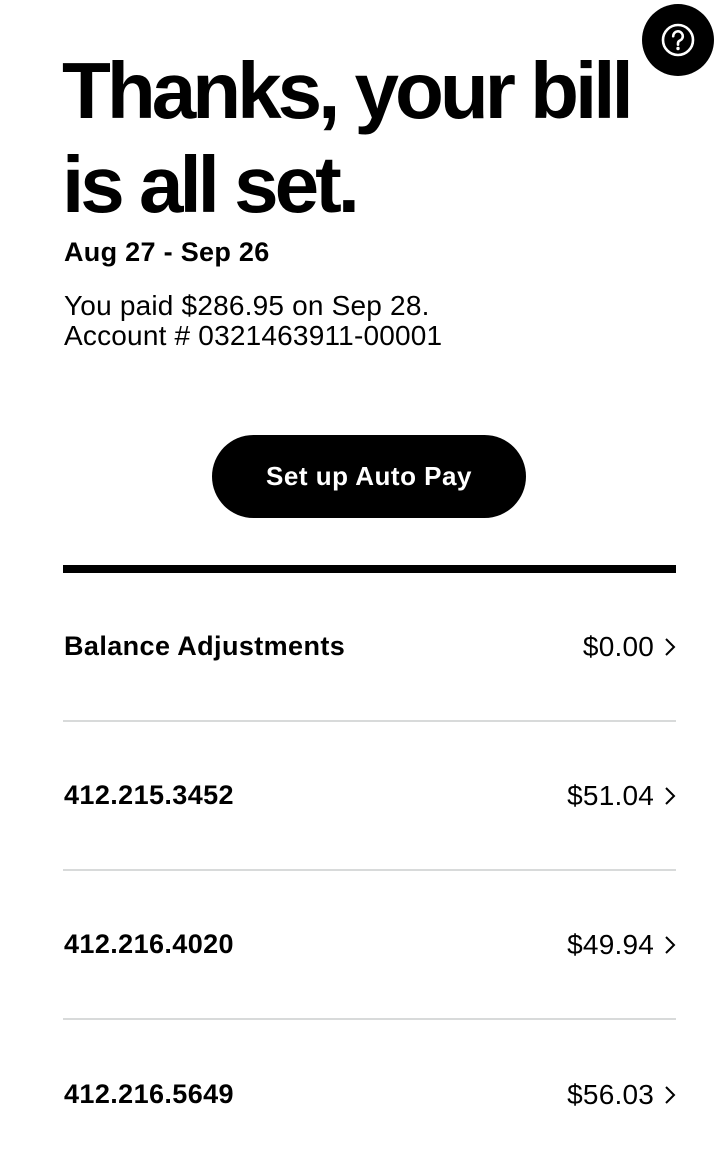 The height and width of the screenshot is (1155, 721). I want to click on row-amount: $56.03, so click(610, 1094).